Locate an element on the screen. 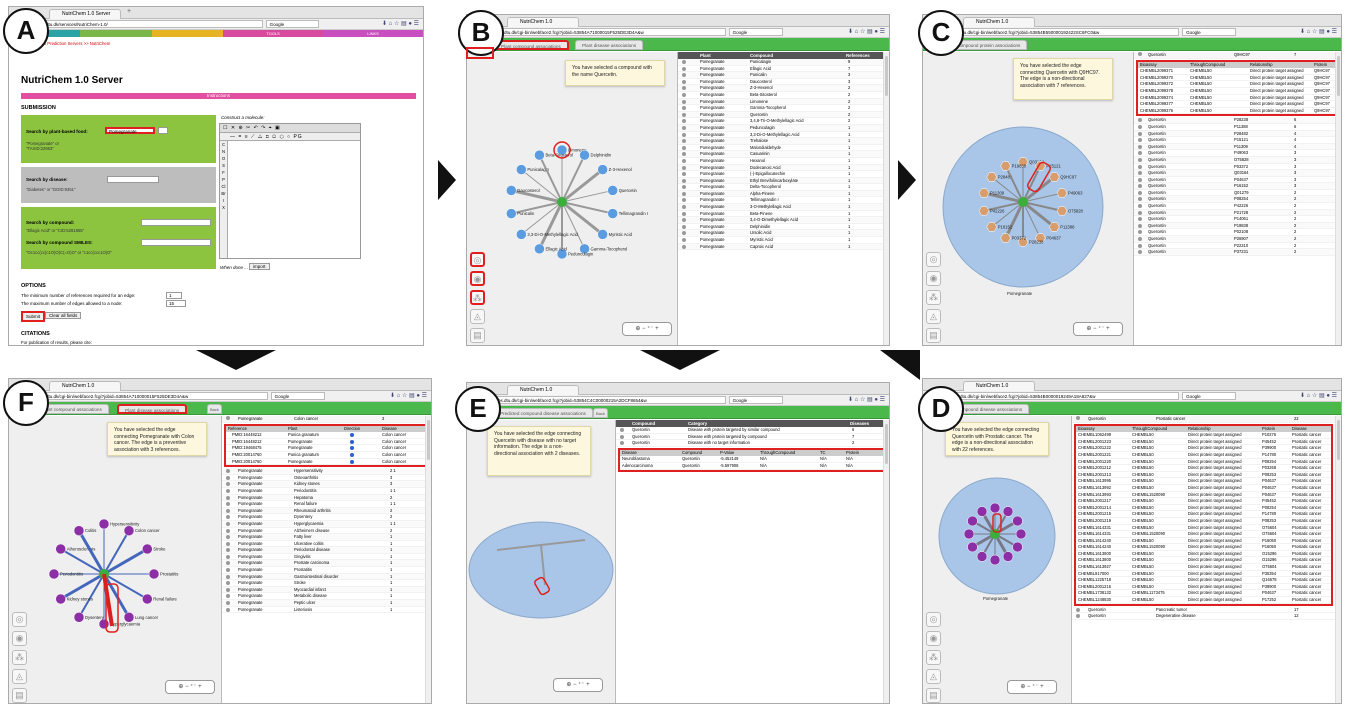 The image size is (1348, 708). table-row: Pomegranate Malondialdehyde 1 is located at coordinates (783, 148).